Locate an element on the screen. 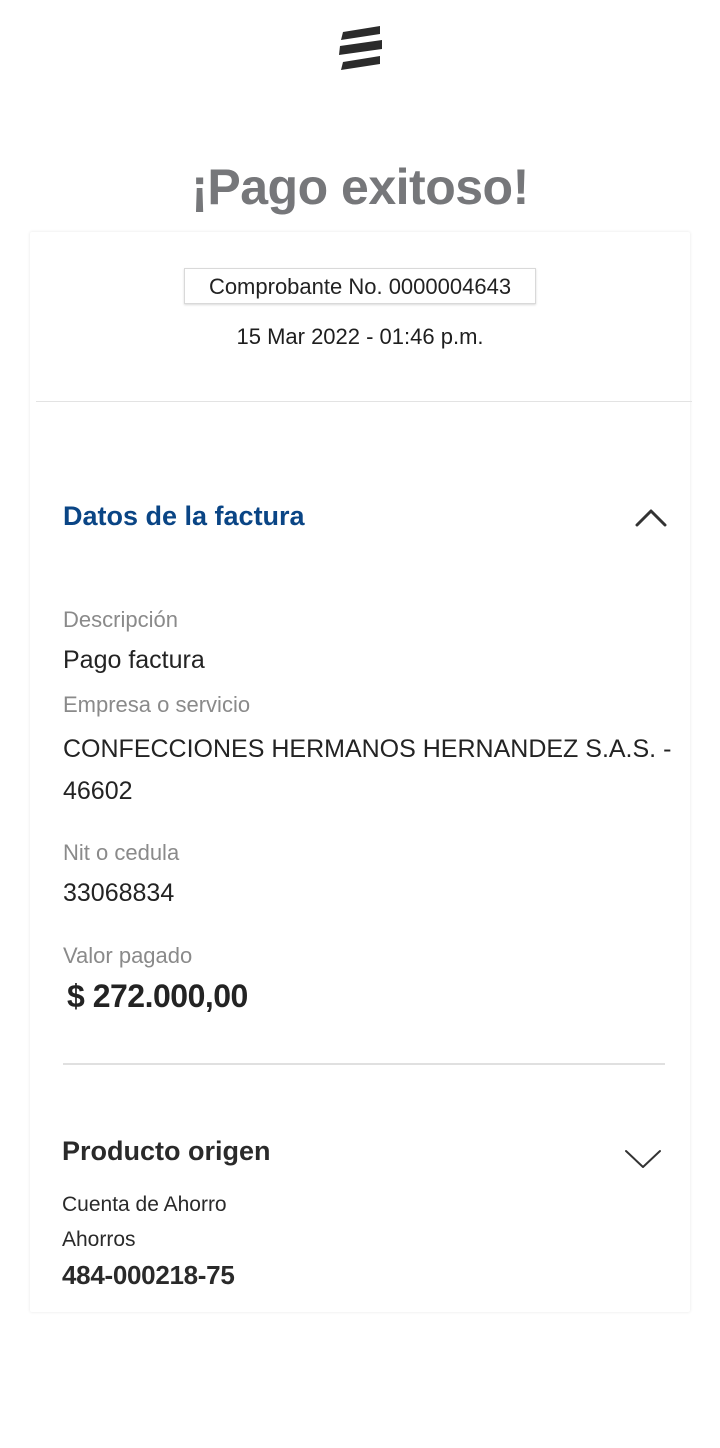 The image size is (720, 1448). account-type: Cuenta de Ahorro is located at coordinates (144, 1204).